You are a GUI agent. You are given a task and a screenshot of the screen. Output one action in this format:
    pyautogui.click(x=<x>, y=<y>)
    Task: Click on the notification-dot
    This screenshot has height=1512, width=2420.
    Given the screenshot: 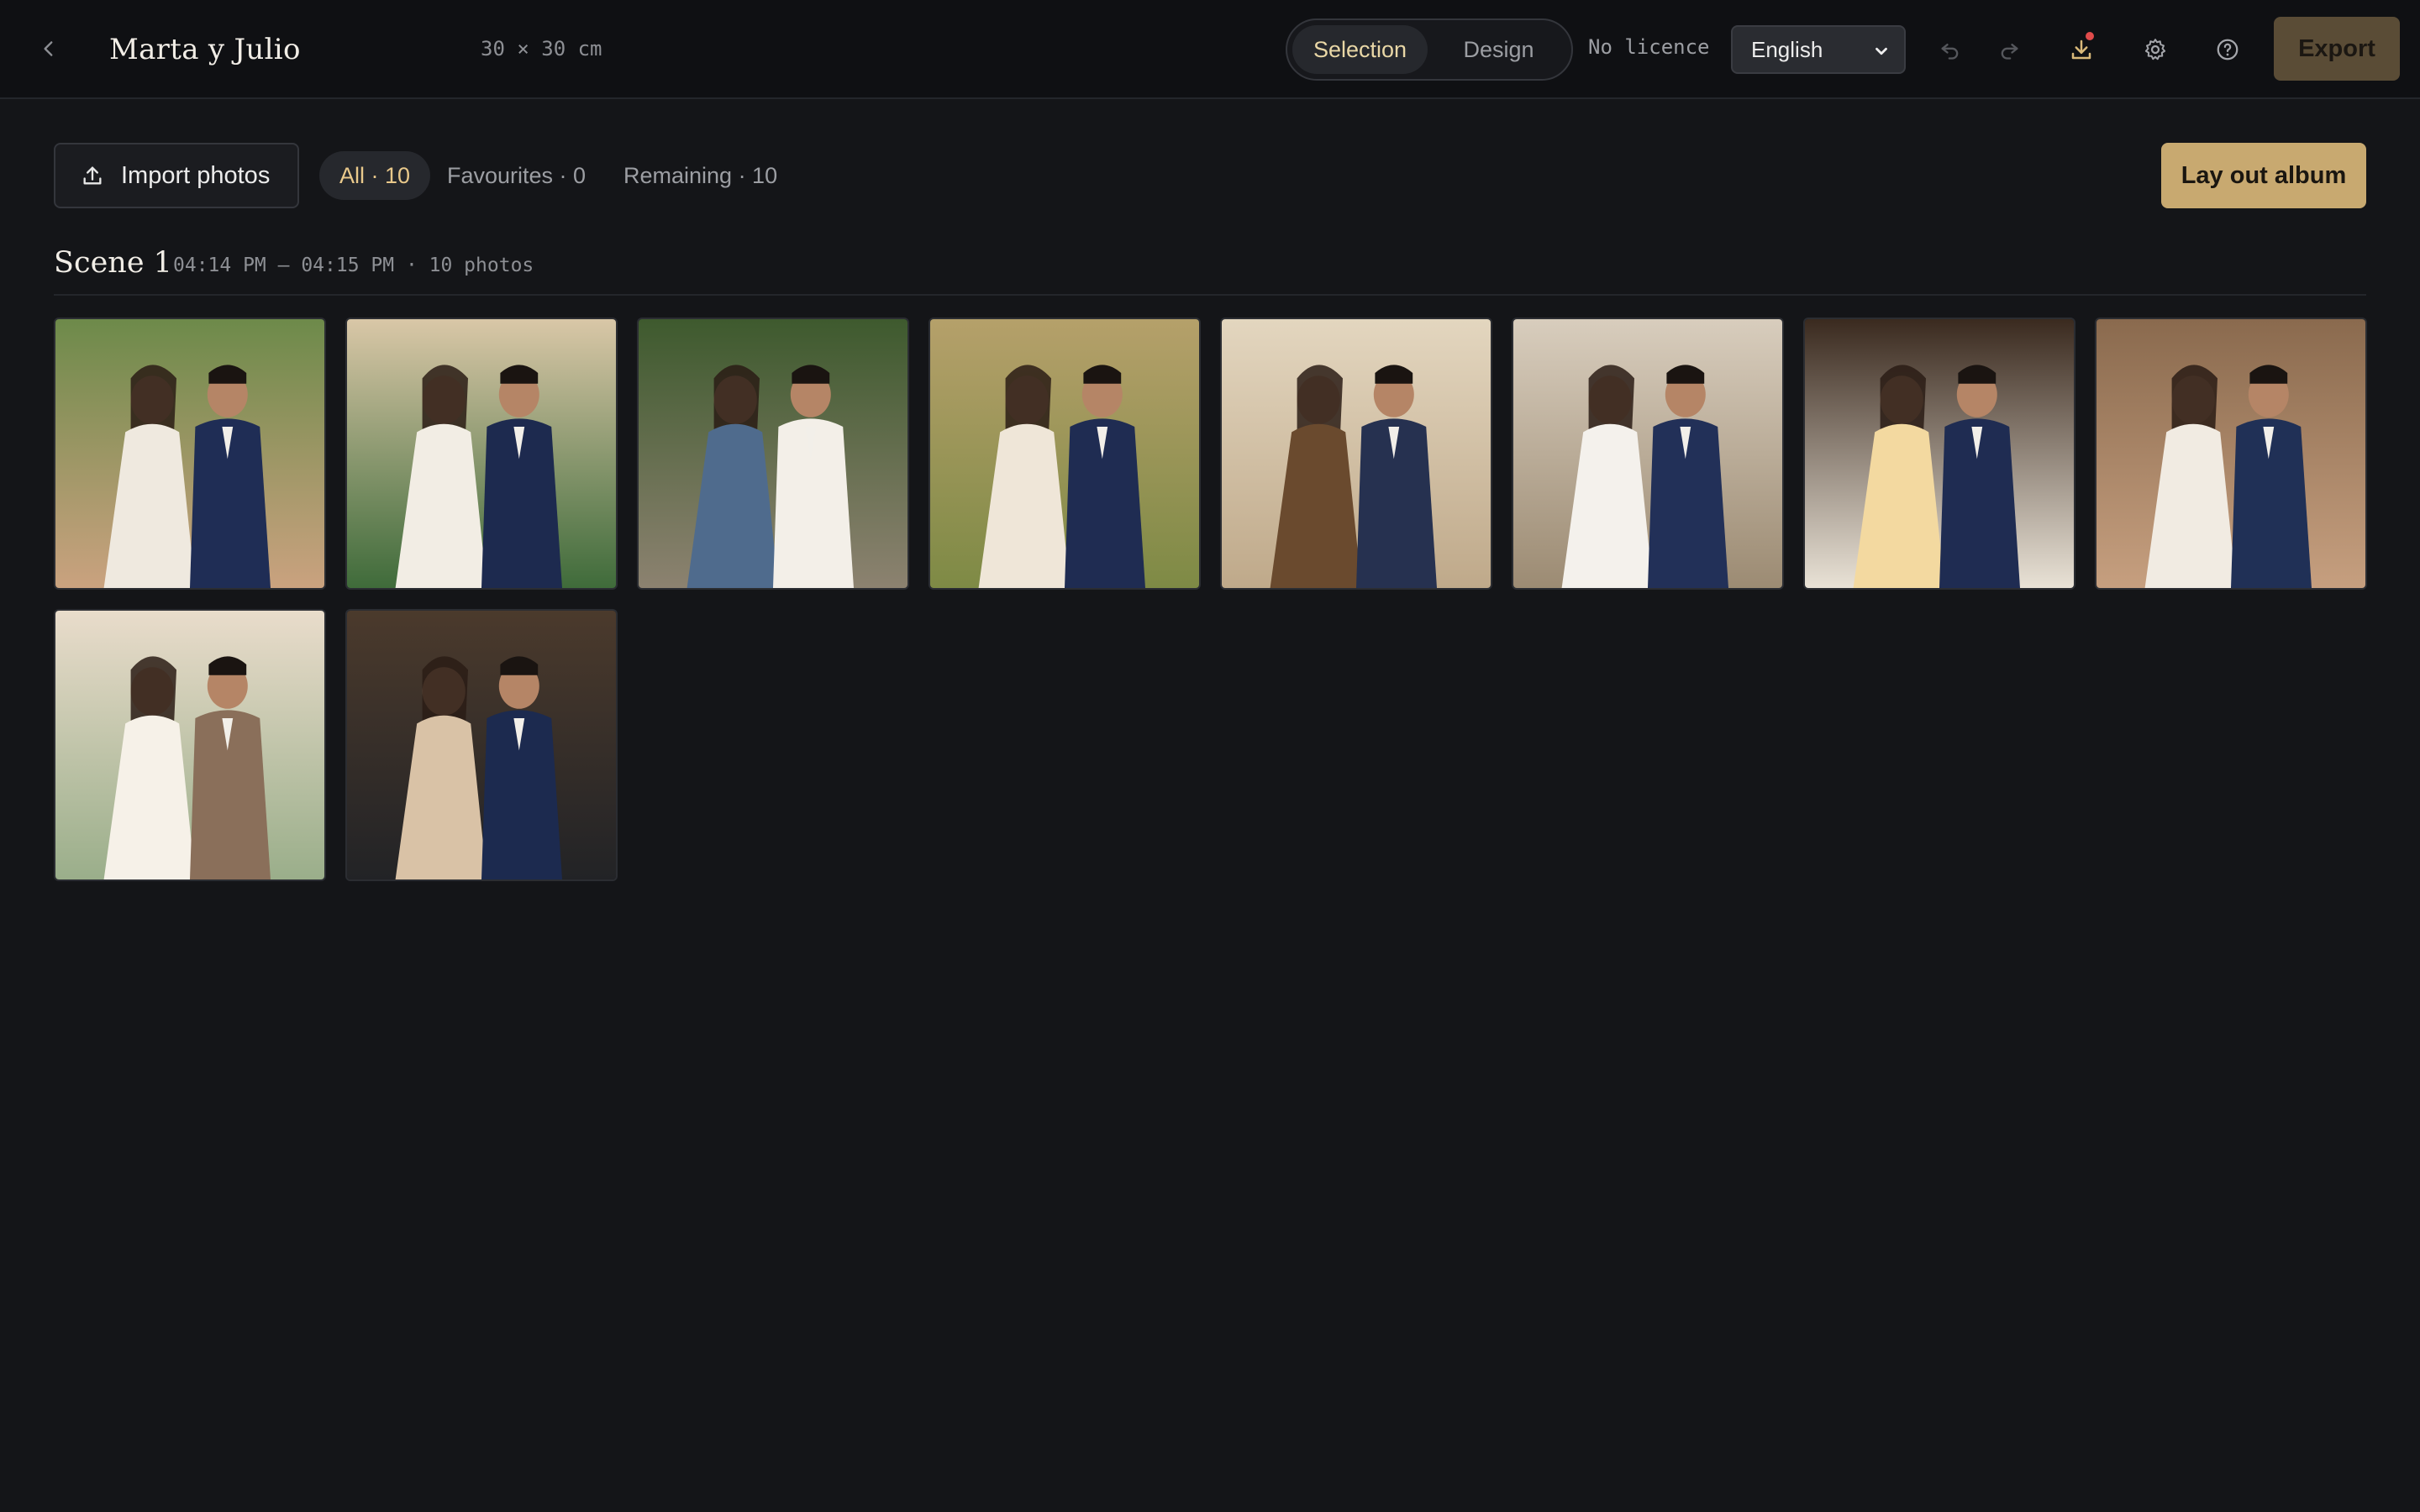 What is the action you would take?
    pyautogui.click(x=2090, y=36)
    